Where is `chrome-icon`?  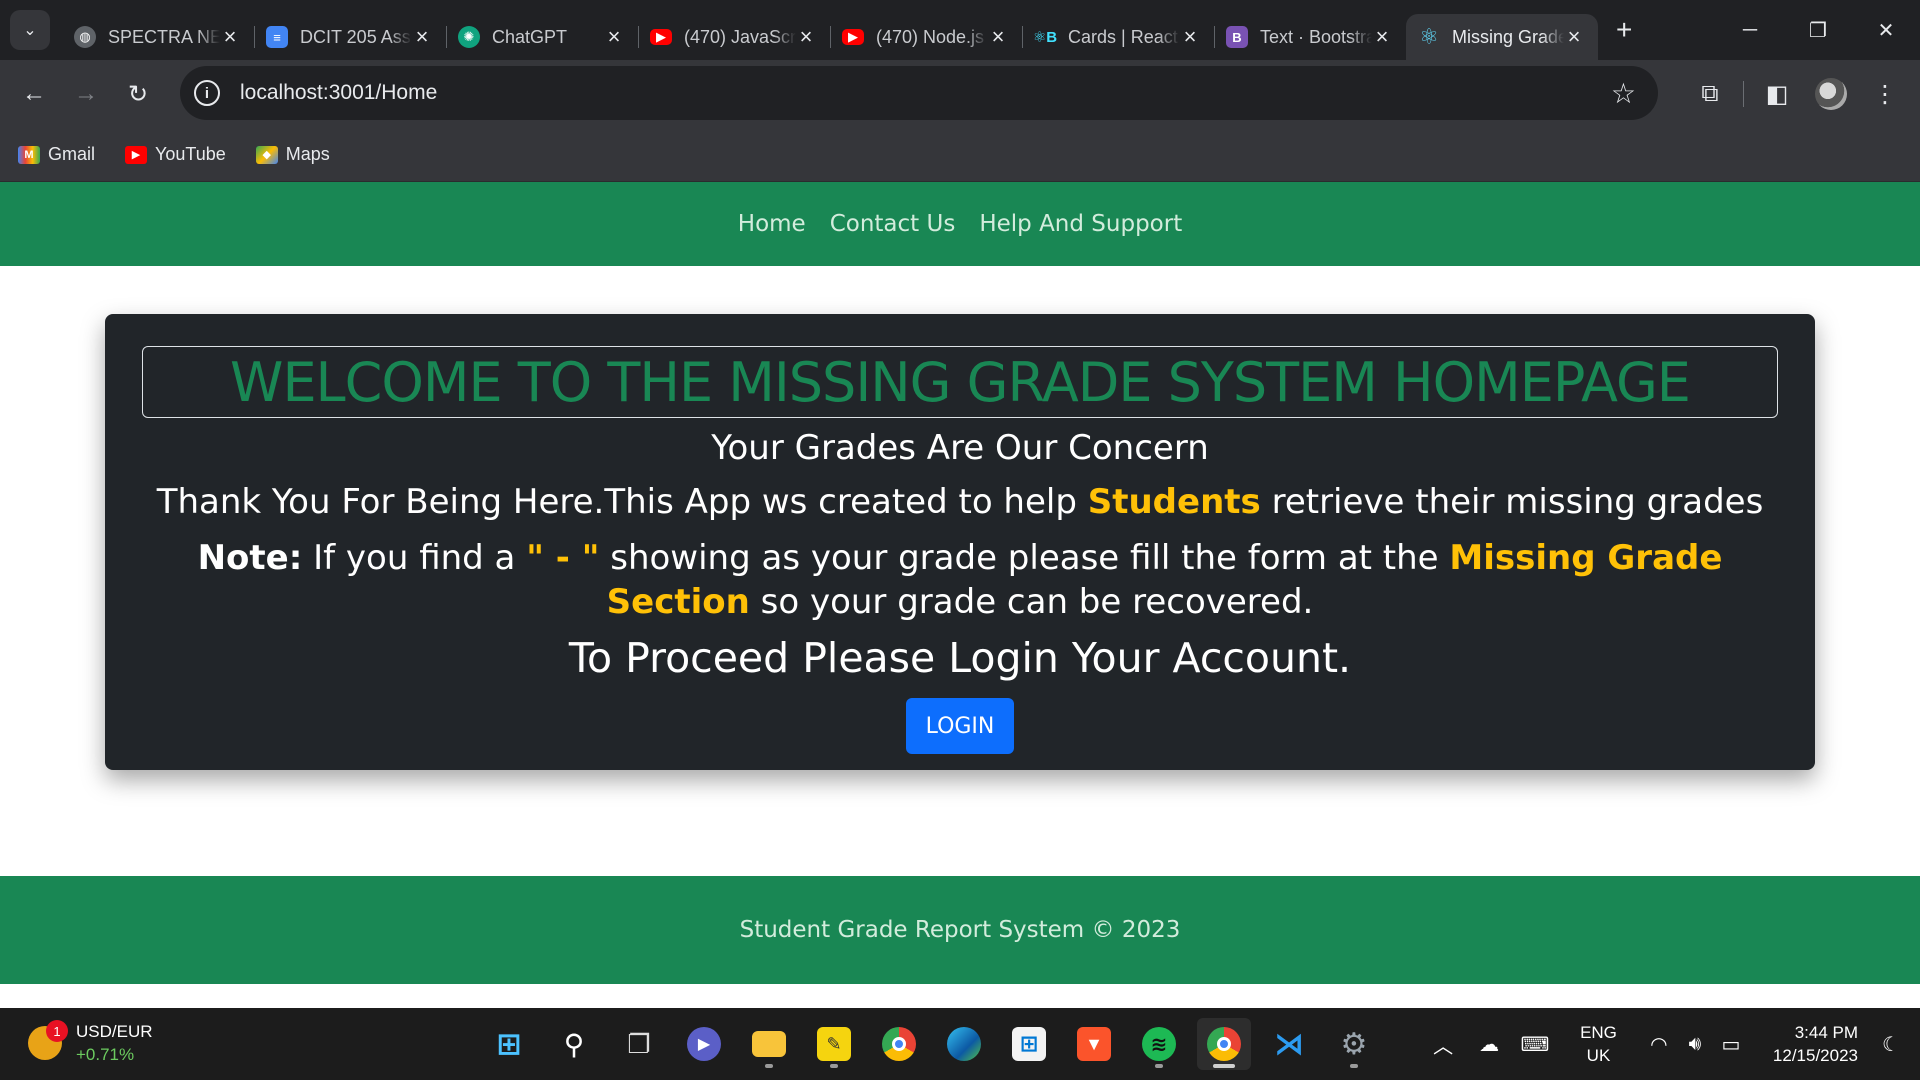
chrome-icon is located at coordinates (899, 1044).